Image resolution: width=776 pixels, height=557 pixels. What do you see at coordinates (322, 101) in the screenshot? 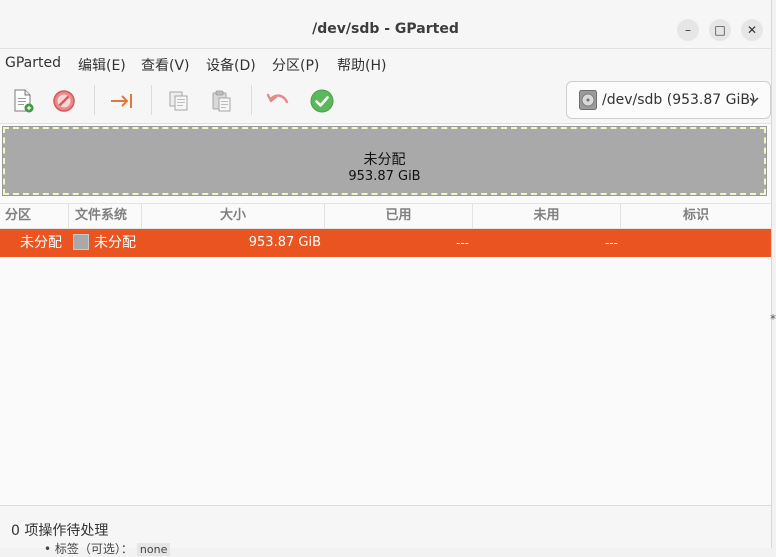
I see `apply-icon` at bounding box center [322, 101].